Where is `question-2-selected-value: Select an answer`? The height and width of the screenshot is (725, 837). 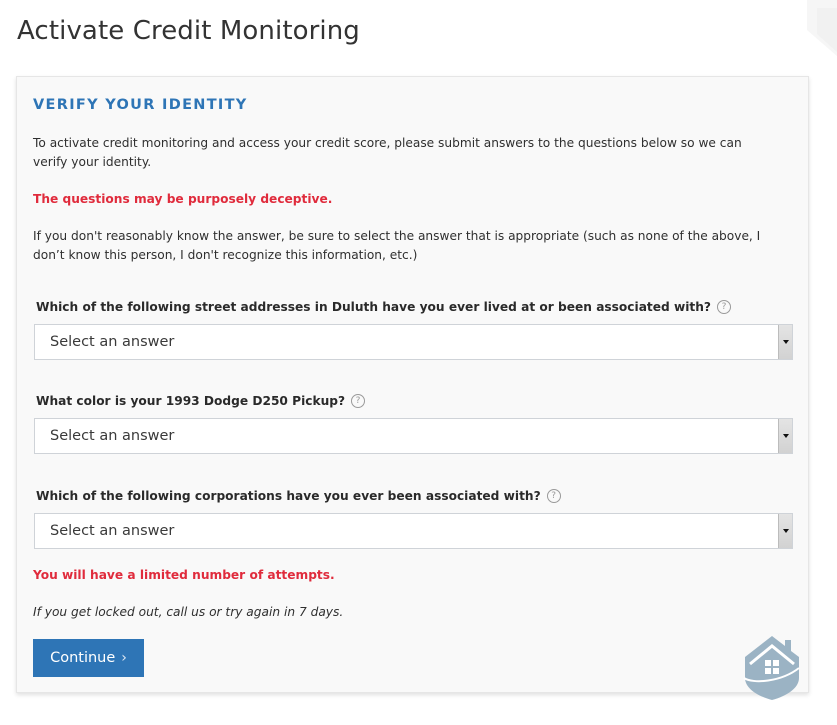
question-2-selected-value: Select an answer is located at coordinates (112, 436).